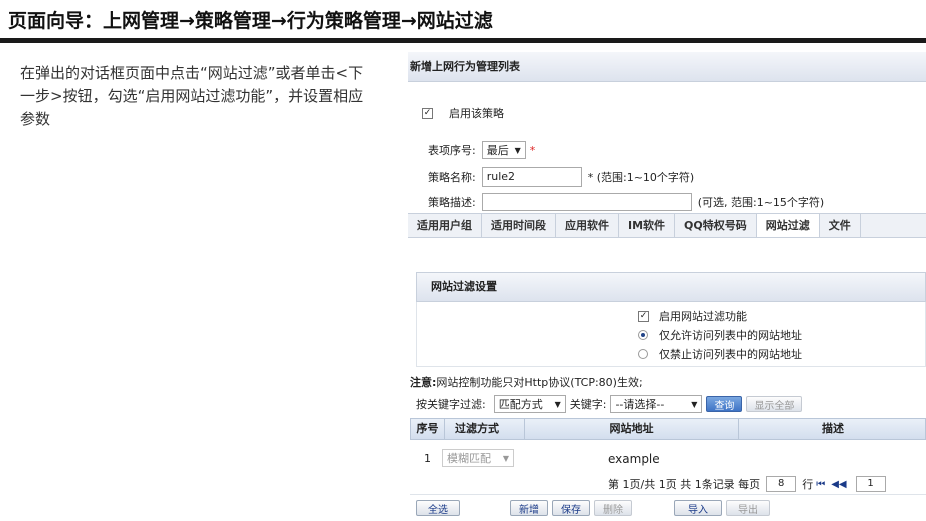 The height and width of the screenshot is (521, 926). Describe the element at coordinates (427, 113) in the screenshot. I see `enable-policy-checkbox: ✓` at that location.